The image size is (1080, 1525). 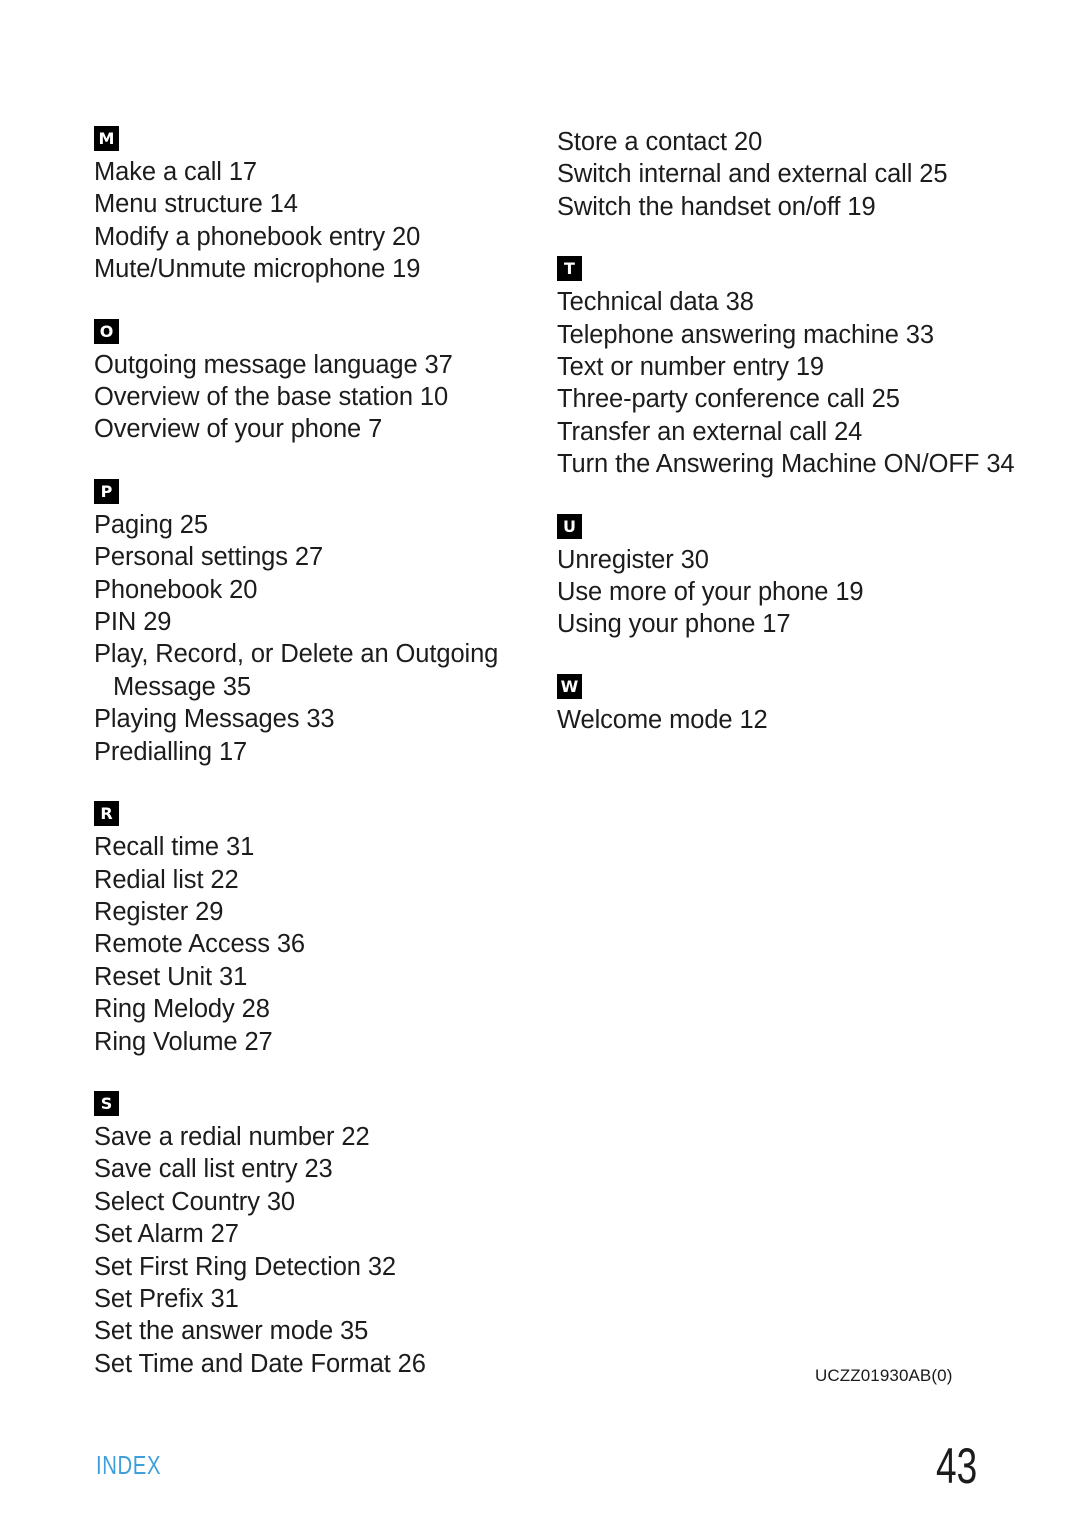 I want to click on index-entry: Ring Melody 28, so click(x=314, y=1009).